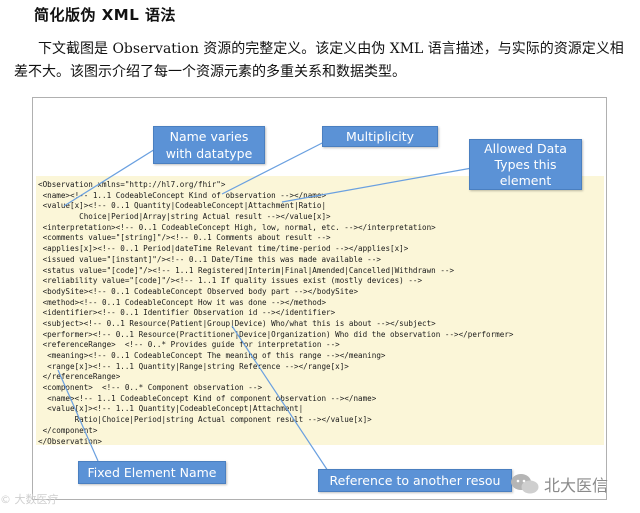  I want to click on callout-name-varies-line2: with datatype, so click(209, 153).